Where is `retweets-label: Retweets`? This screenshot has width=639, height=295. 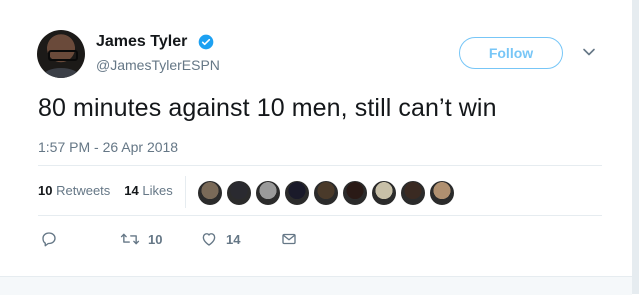 retweets-label: Retweets is located at coordinates (83, 190).